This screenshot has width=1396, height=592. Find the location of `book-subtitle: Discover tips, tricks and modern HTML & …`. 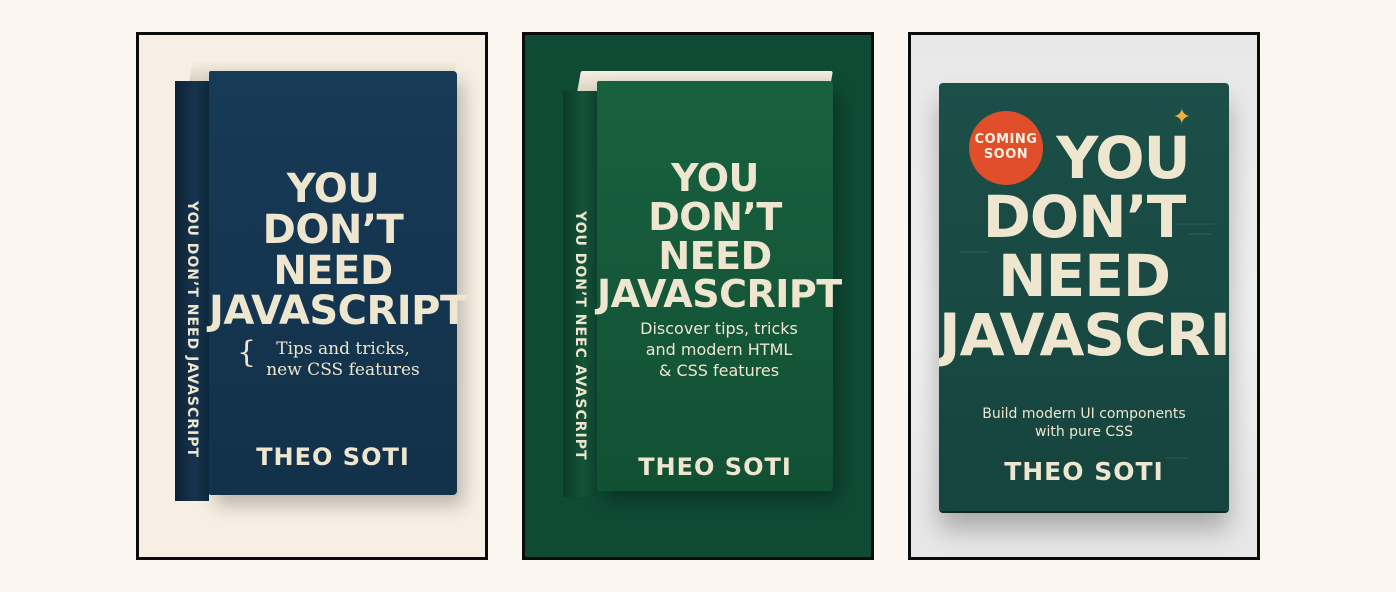

book-subtitle: Discover tips, tricks and modern HTML & … is located at coordinates (719, 350).